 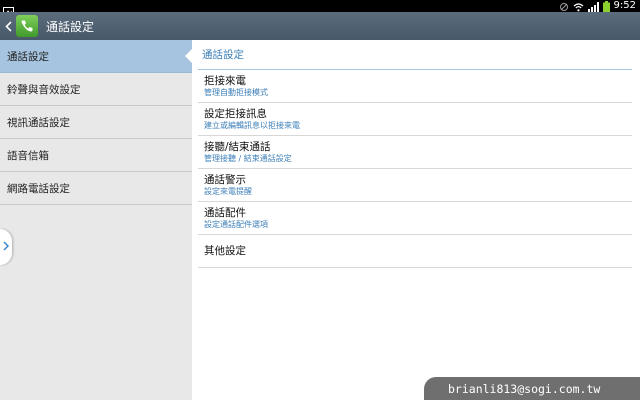 What do you see at coordinates (415, 185) in the screenshot?
I see `setting-call-alerts: 通話警示 設定來電提醒` at bounding box center [415, 185].